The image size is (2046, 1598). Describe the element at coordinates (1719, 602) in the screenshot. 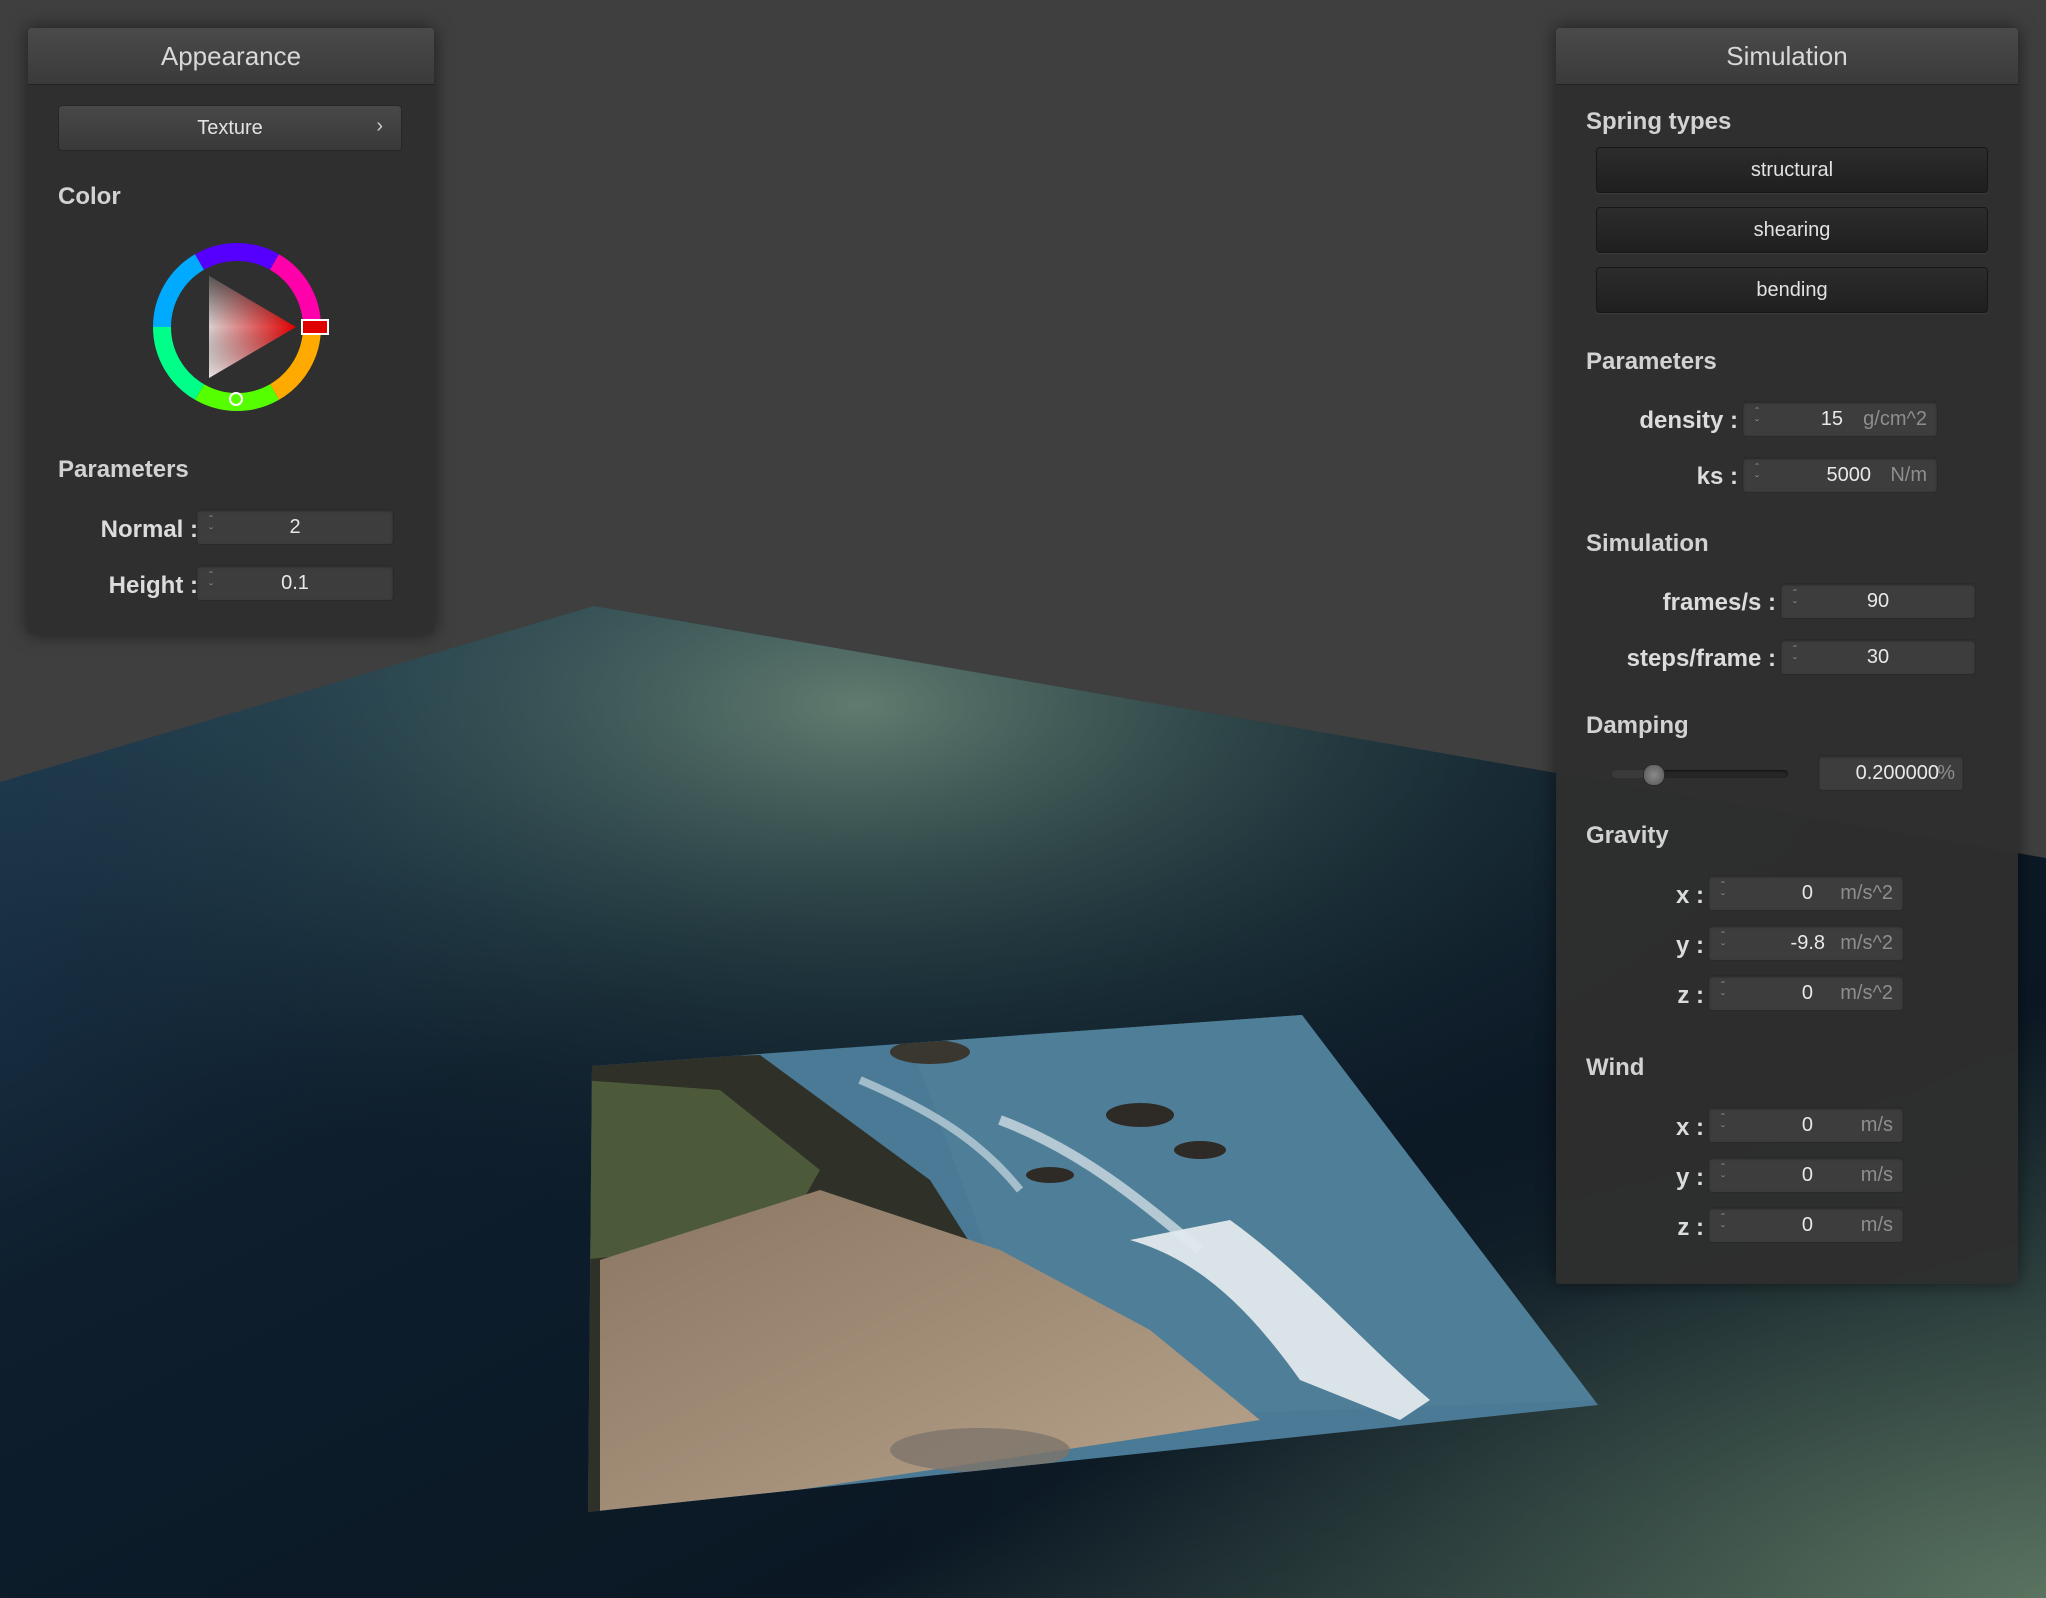

I see `fps-label: frames/s :` at that location.